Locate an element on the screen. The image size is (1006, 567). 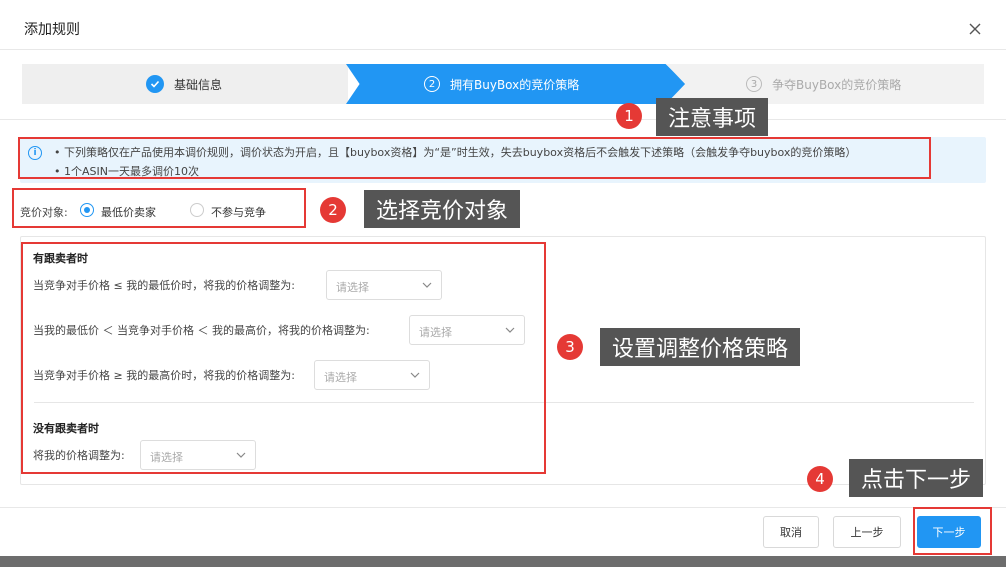
step-basic-info: 基础信息 is located at coordinates (185, 84).